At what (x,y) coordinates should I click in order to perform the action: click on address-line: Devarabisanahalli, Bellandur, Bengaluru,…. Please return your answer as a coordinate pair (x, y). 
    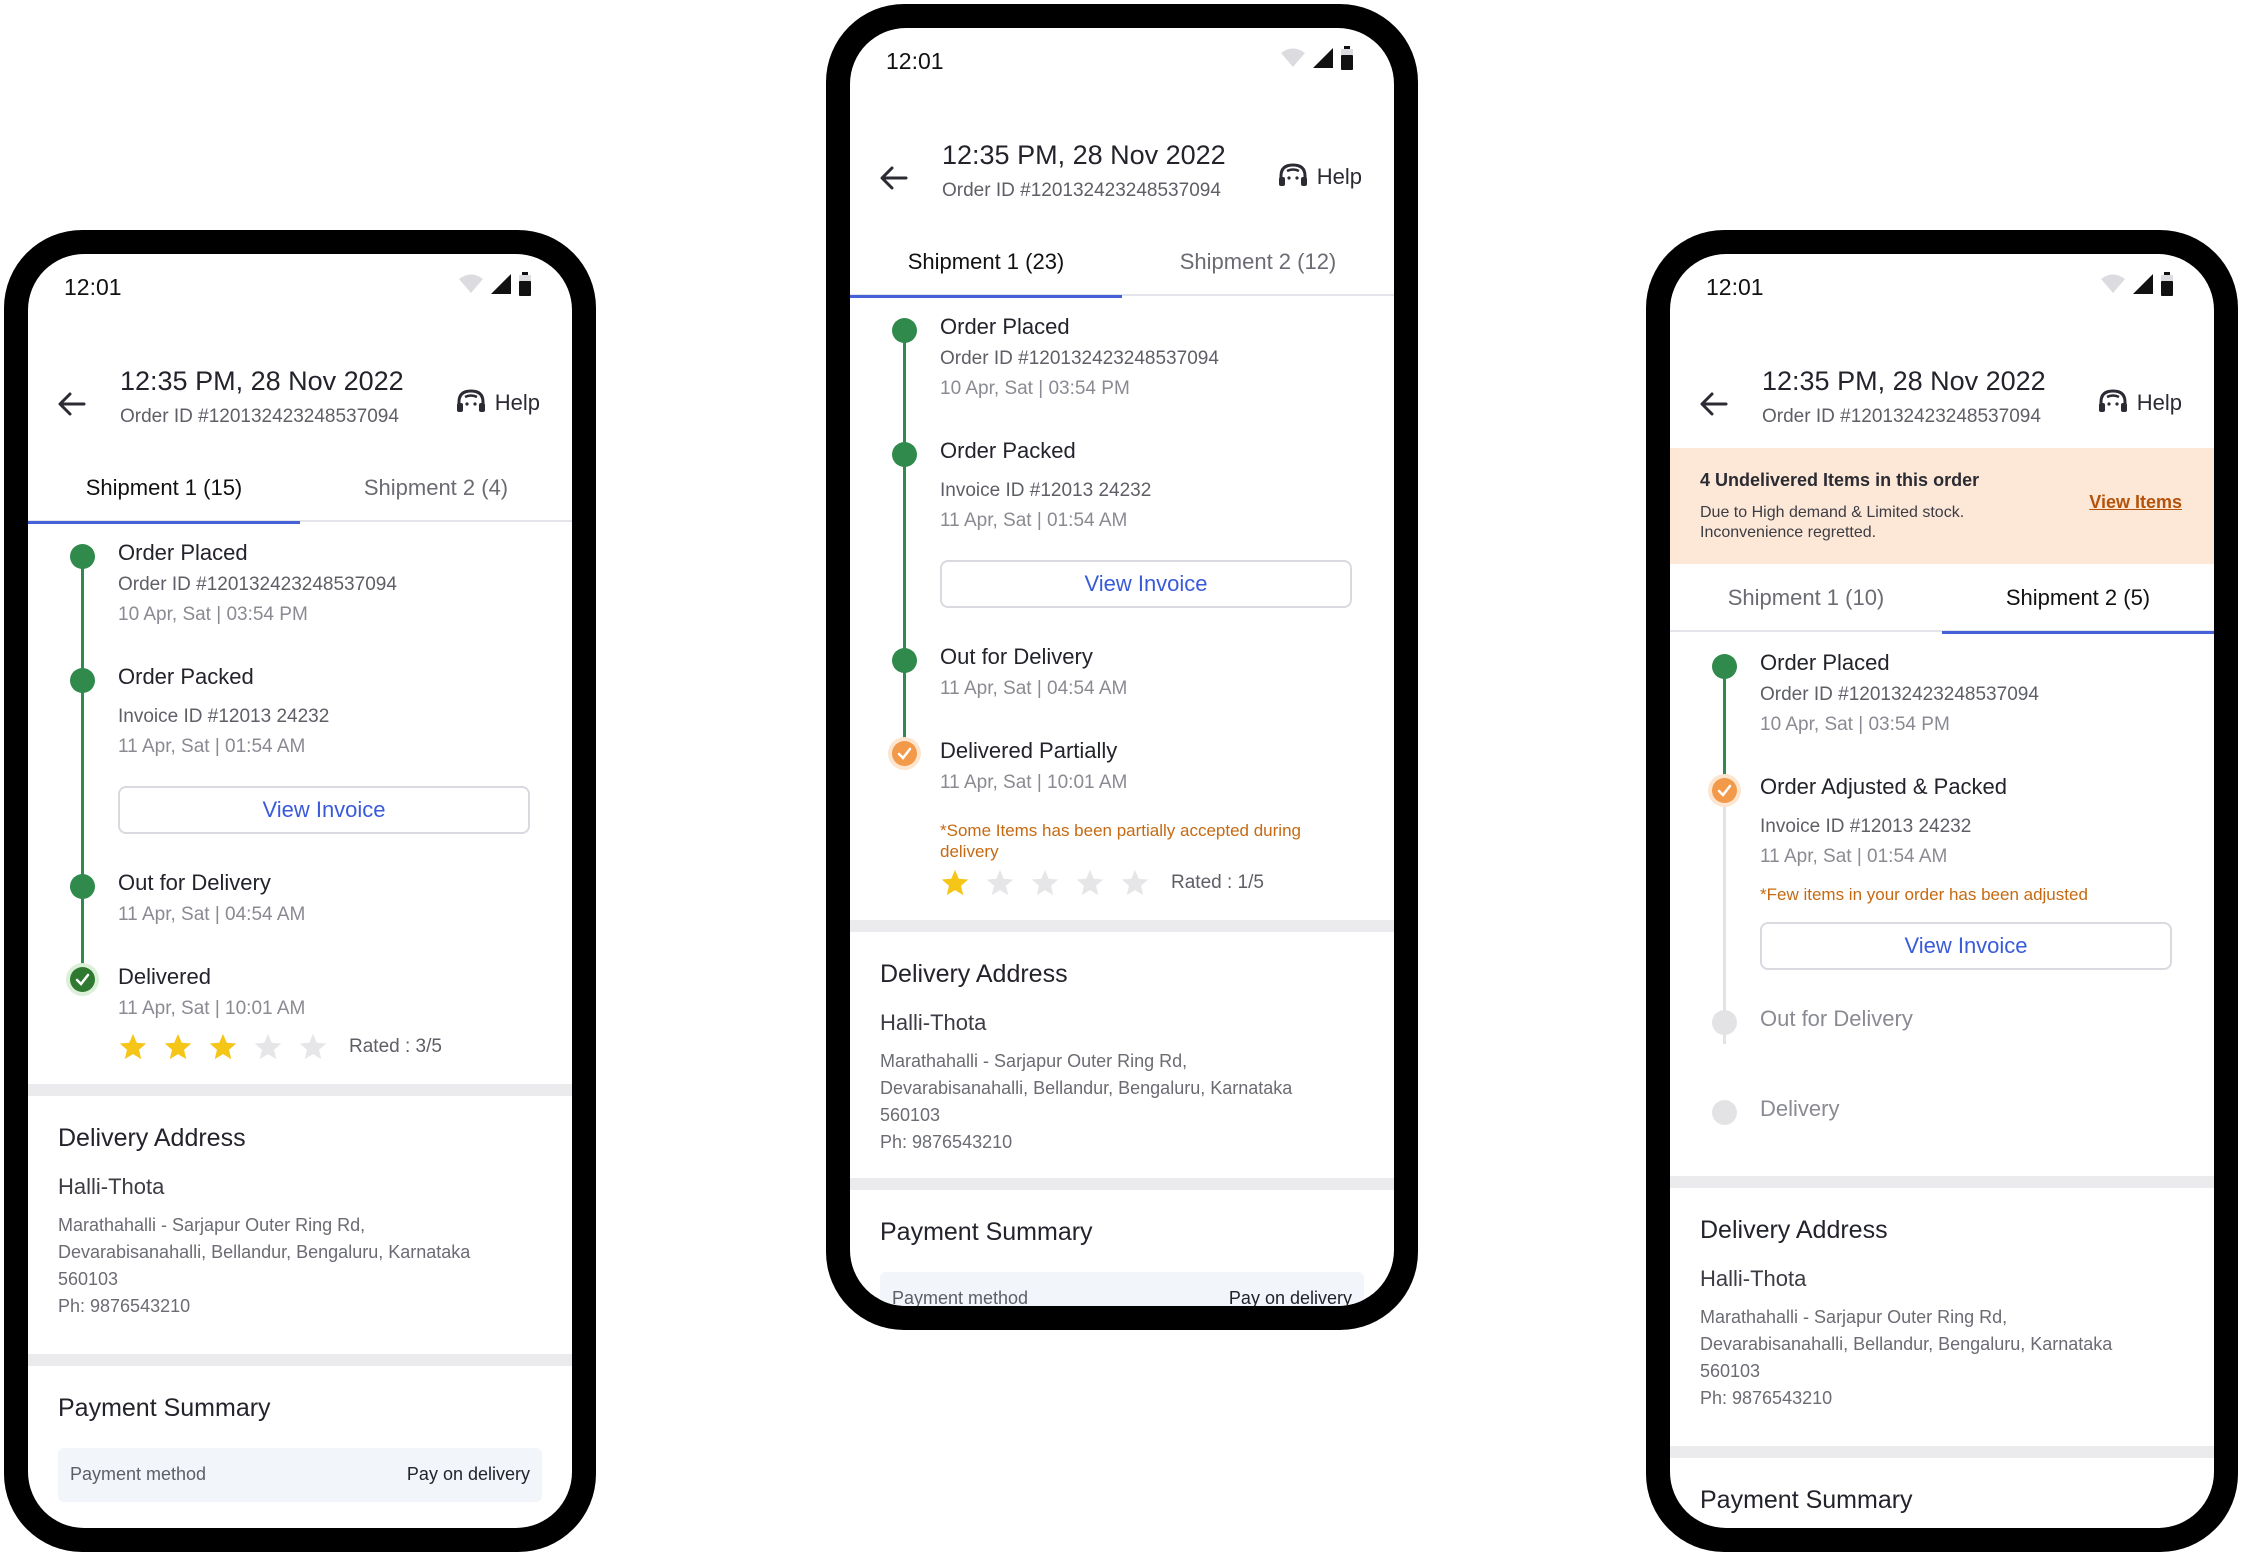
    Looking at the image, I should click on (1906, 1344).